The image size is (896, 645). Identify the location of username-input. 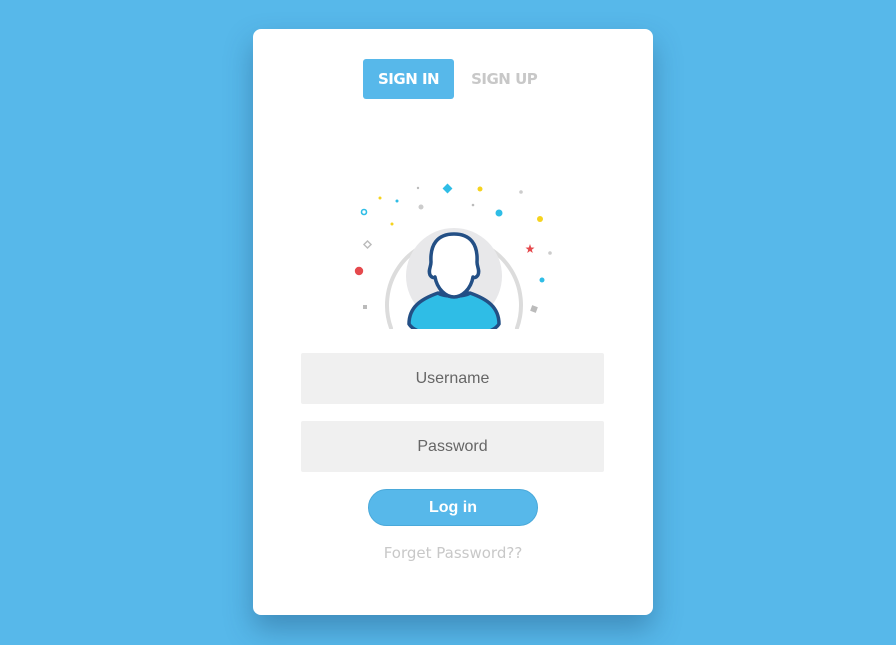
(452, 378).